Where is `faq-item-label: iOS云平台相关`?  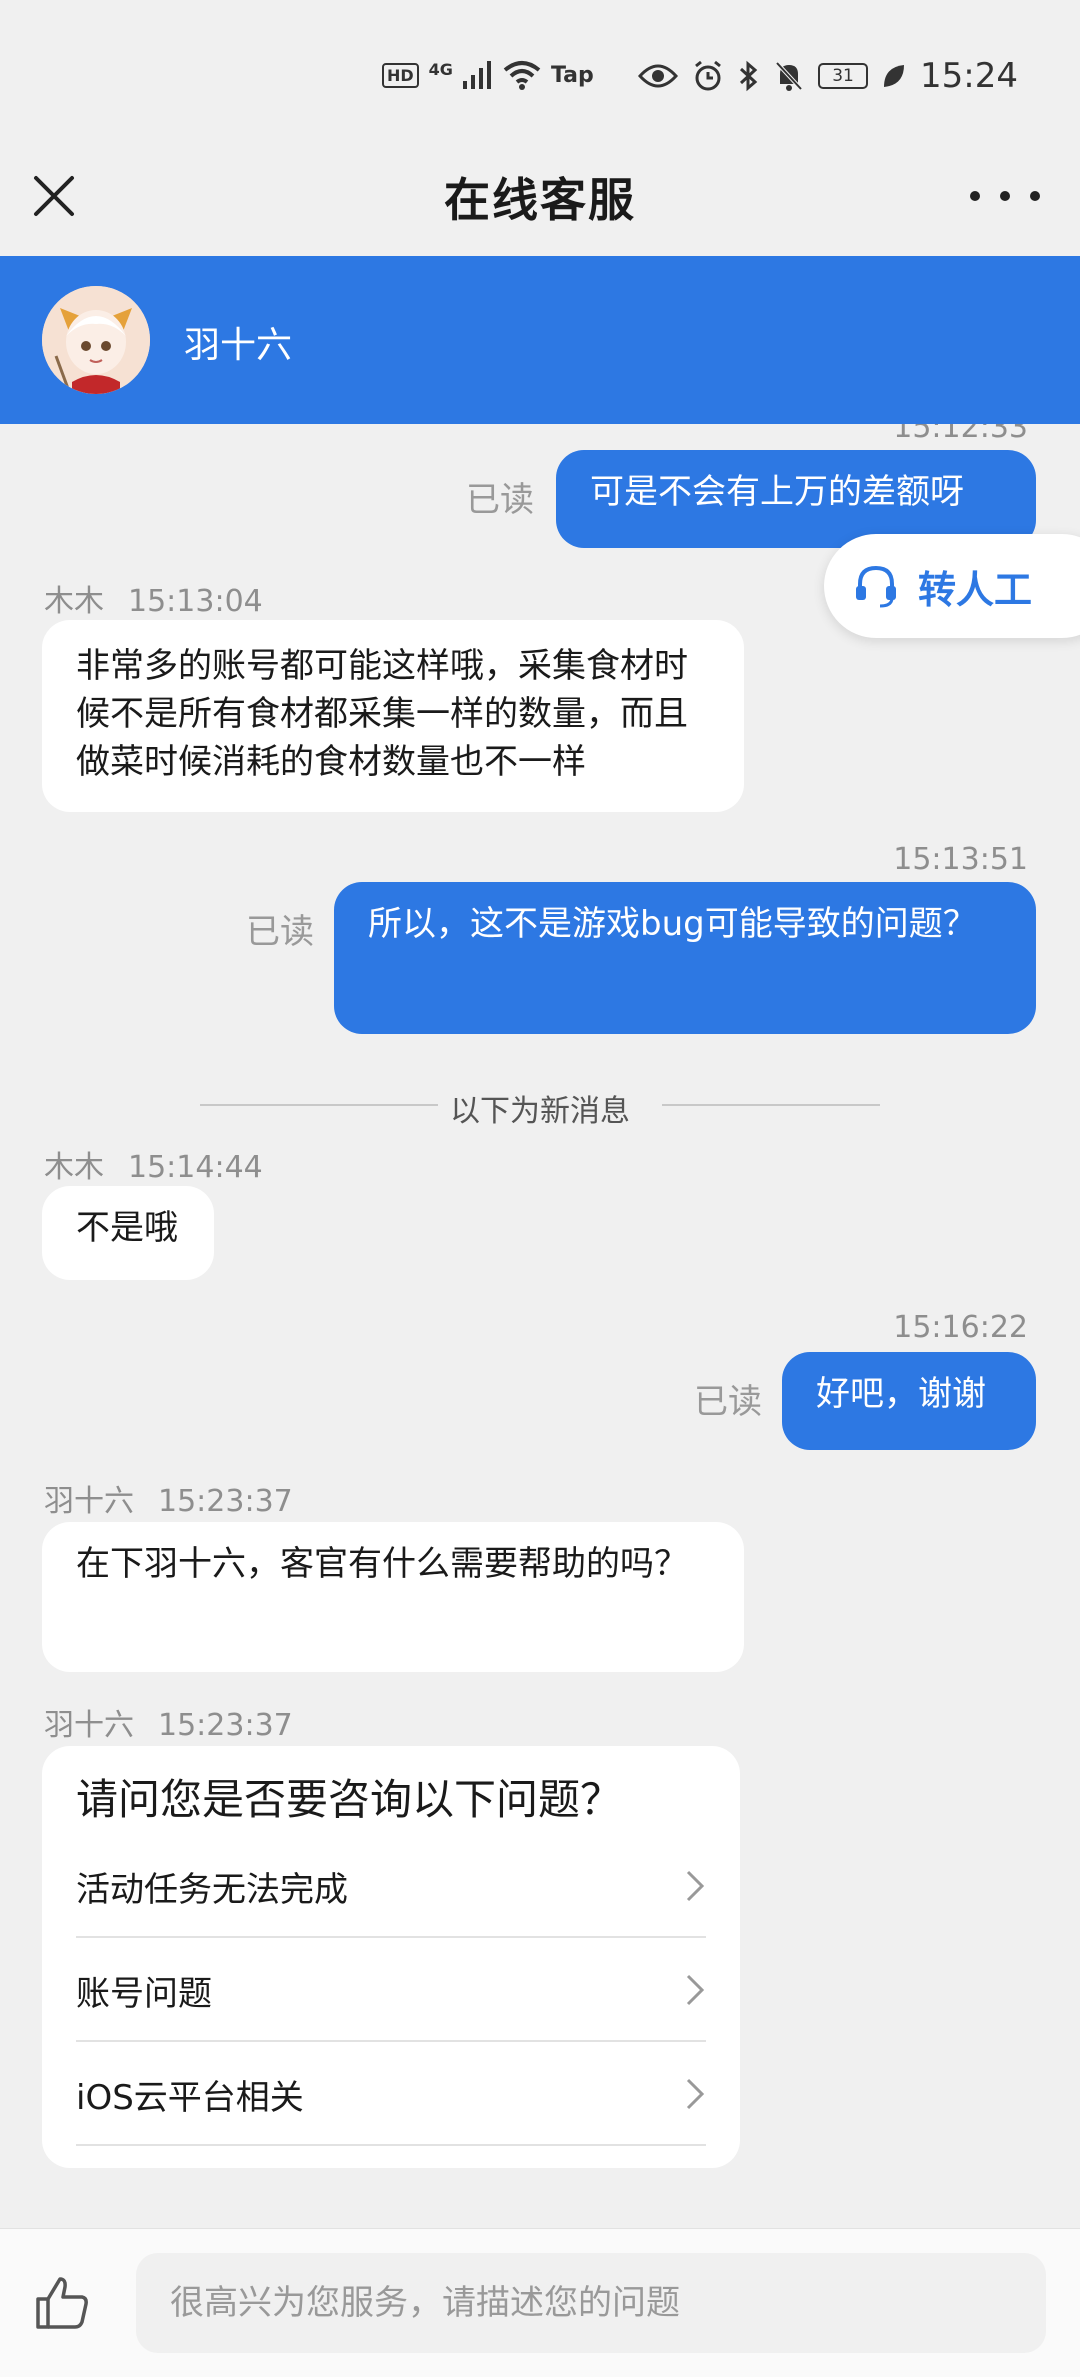 faq-item-label: iOS云平台相关 is located at coordinates (190, 2098).